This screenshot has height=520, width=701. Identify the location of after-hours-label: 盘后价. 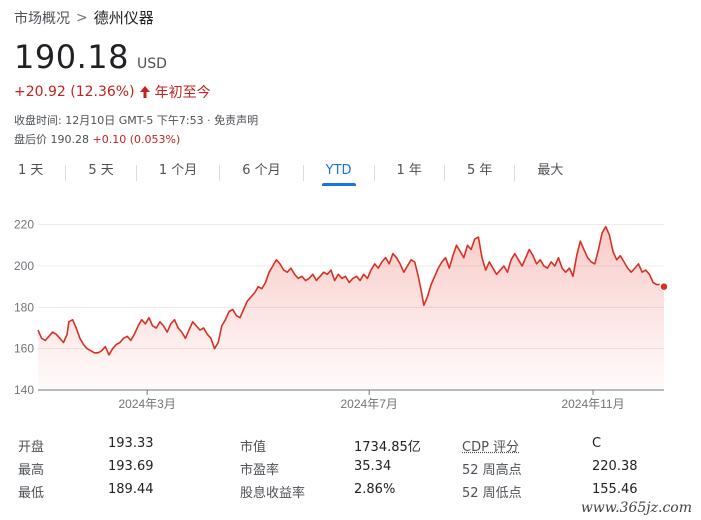
(30, 139).